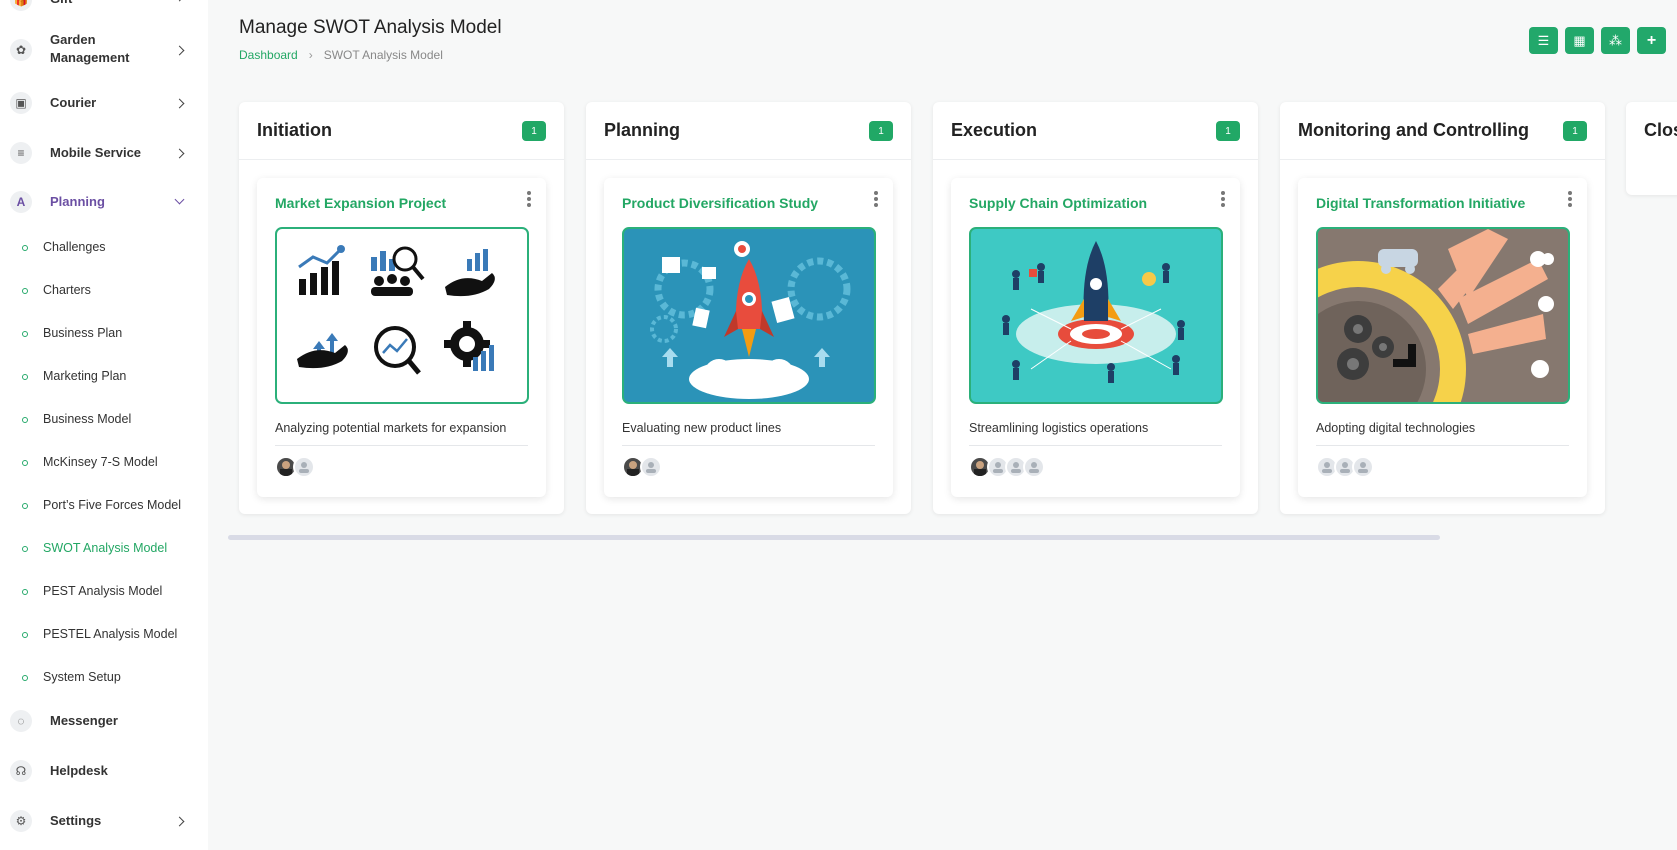  I want to click on chevron-right-icon: ›, so click(310, 55).